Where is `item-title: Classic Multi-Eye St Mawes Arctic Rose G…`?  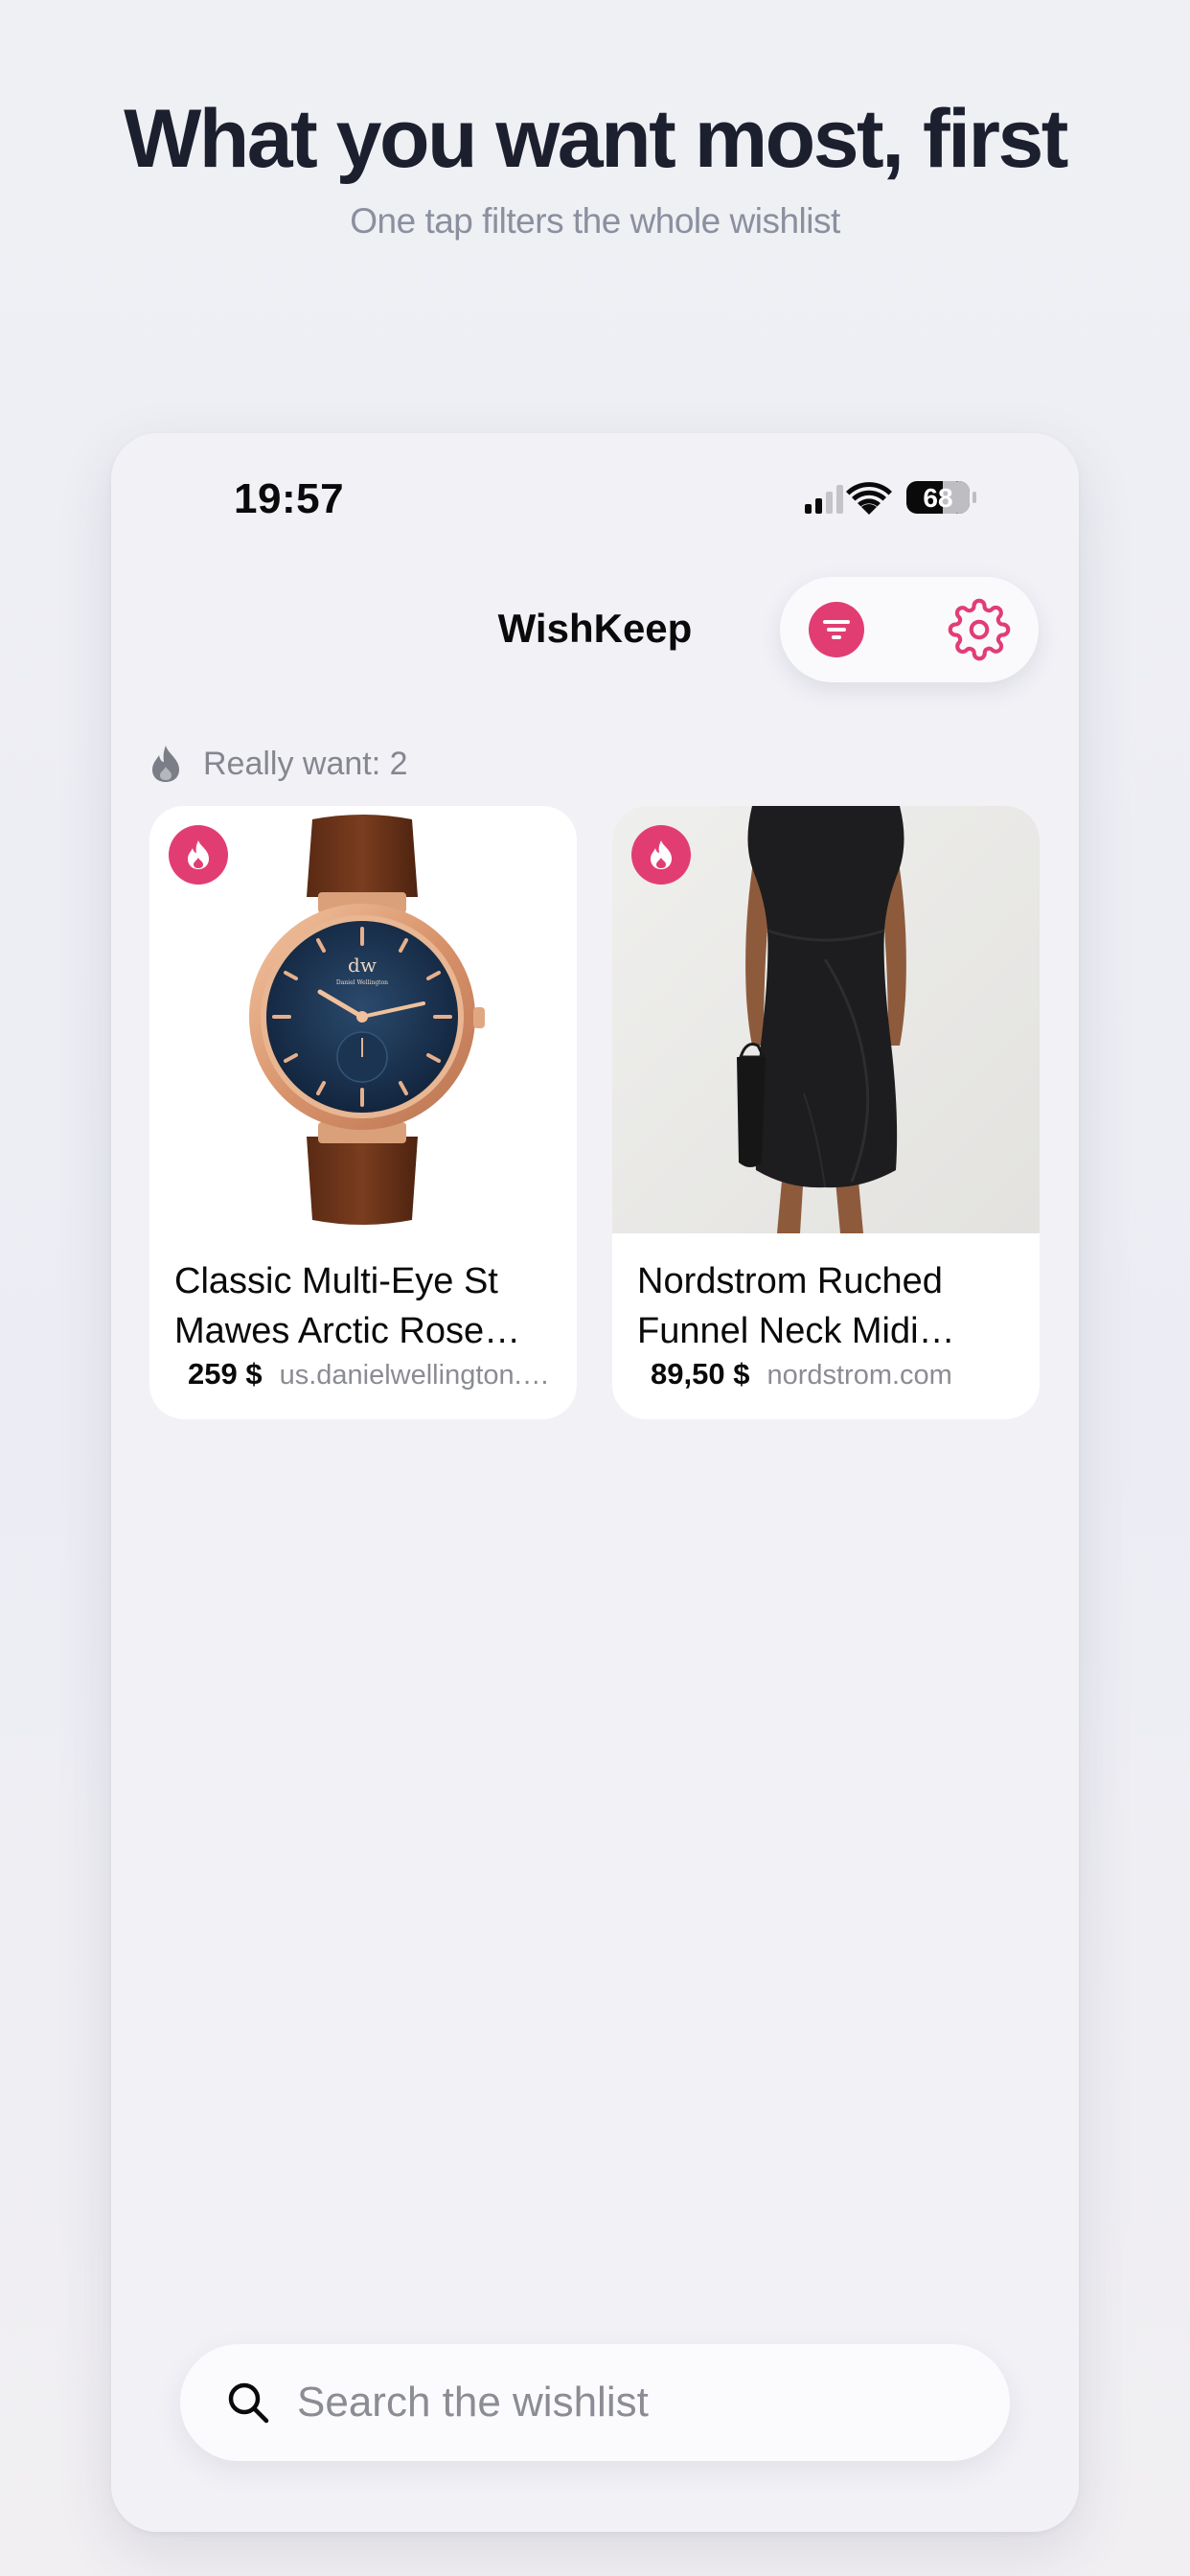
item-title: Classic Multi-Eye St Mawes Arctic Rose G… is located at coordinates (336, 1306).